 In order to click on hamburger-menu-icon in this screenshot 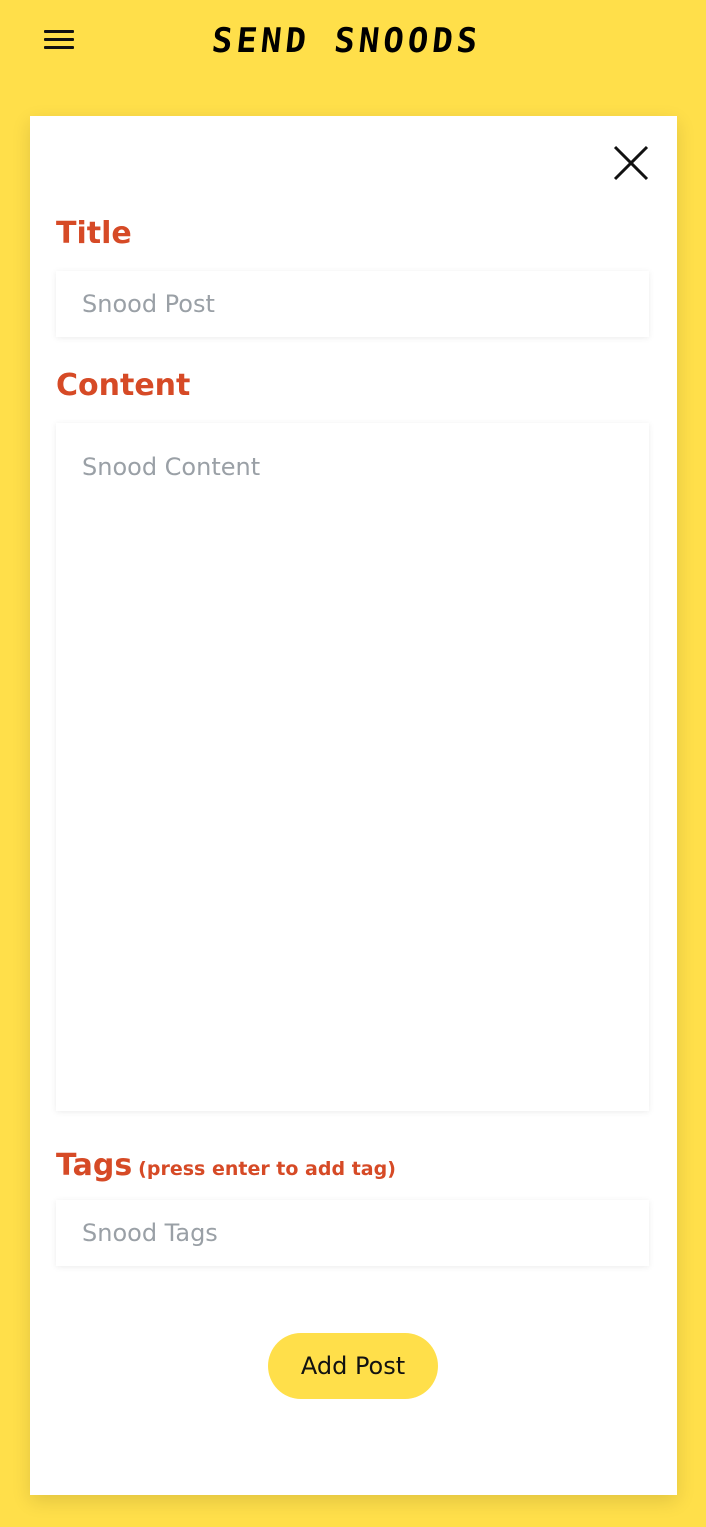, I will do `click(60, 40)`.